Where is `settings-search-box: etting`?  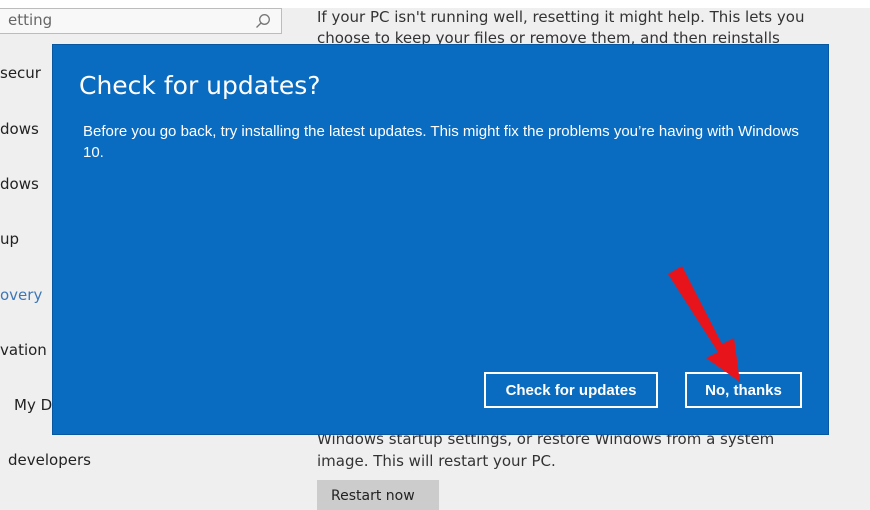
settings-search-box: etting is located at coordinates (141, 21).